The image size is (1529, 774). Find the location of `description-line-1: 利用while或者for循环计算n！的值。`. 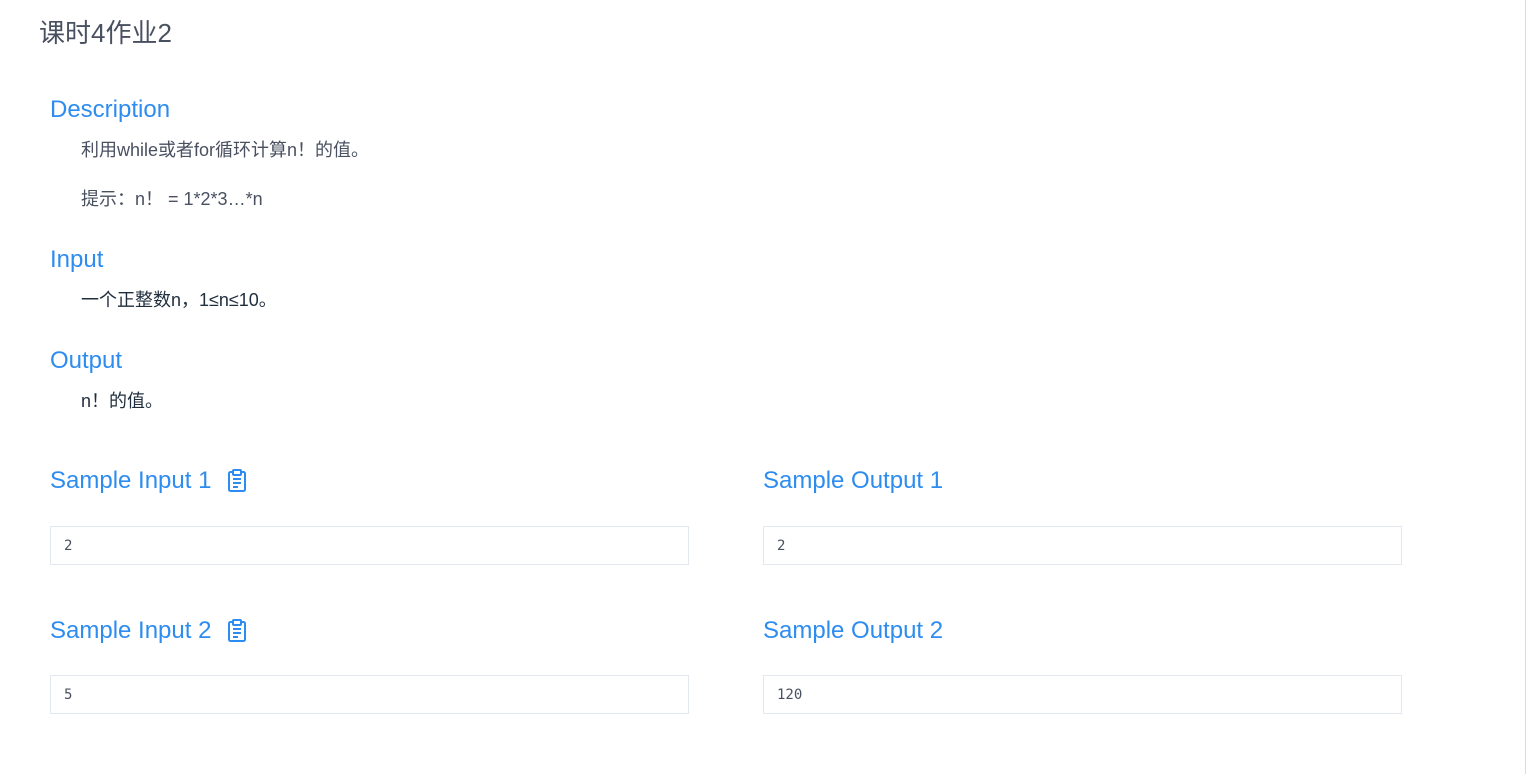

description-line-1: 利用while或者for循环计算n！的值。 is located at coordinates (225, 150).